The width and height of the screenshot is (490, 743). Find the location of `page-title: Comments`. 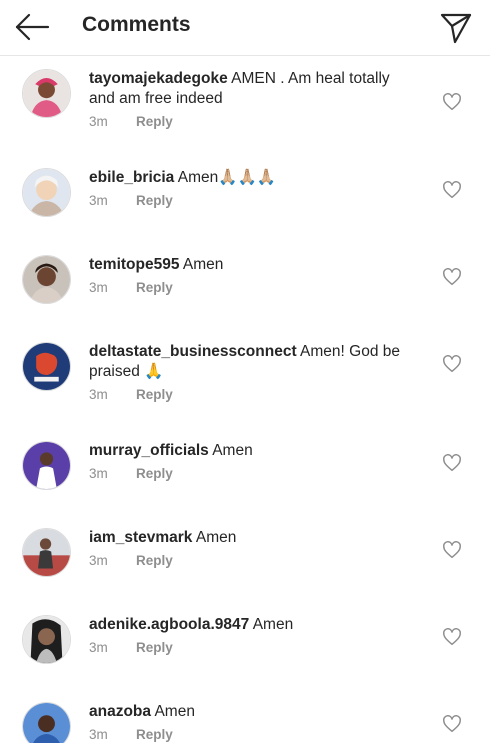

page-title: Comments is located at coordinates (136, 24).